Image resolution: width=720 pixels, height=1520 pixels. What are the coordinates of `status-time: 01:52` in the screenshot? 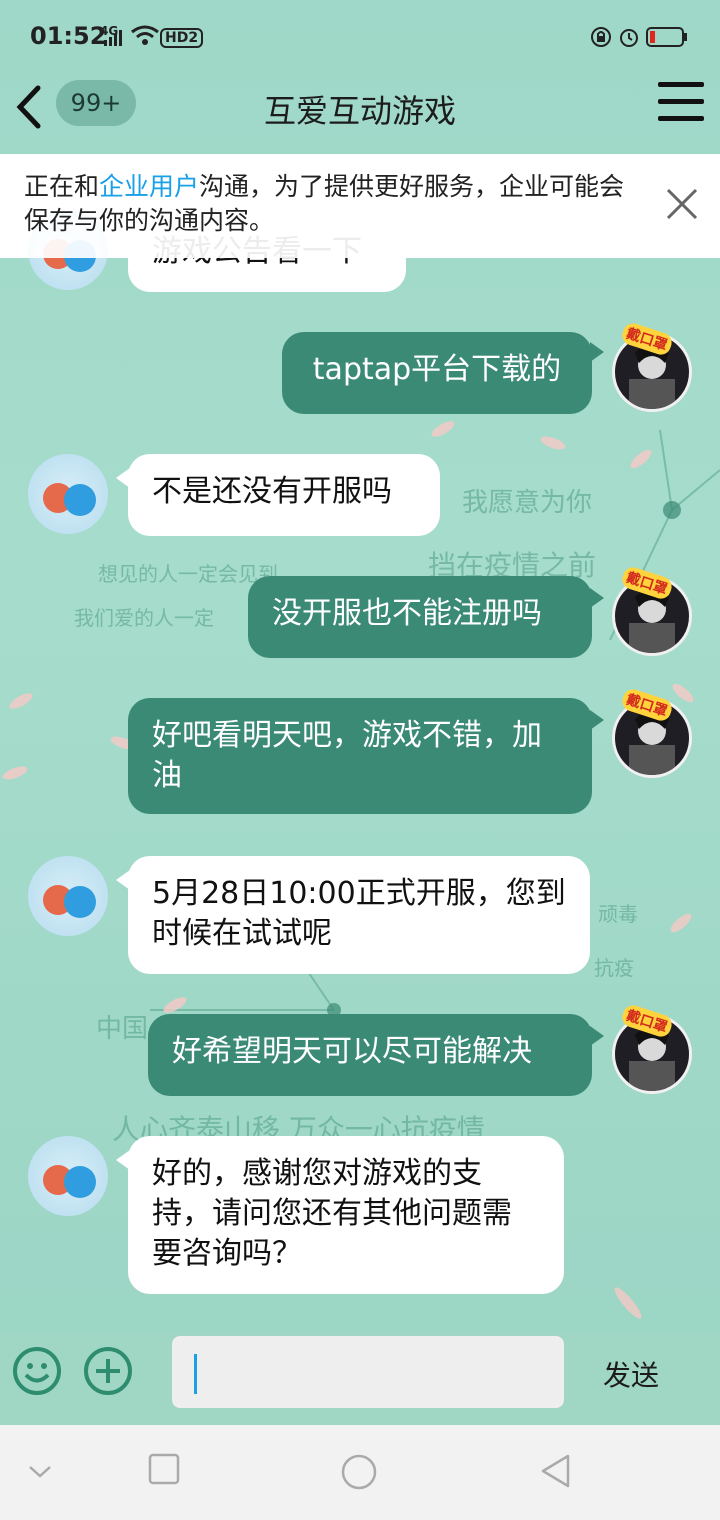 It's located at (68, 36).